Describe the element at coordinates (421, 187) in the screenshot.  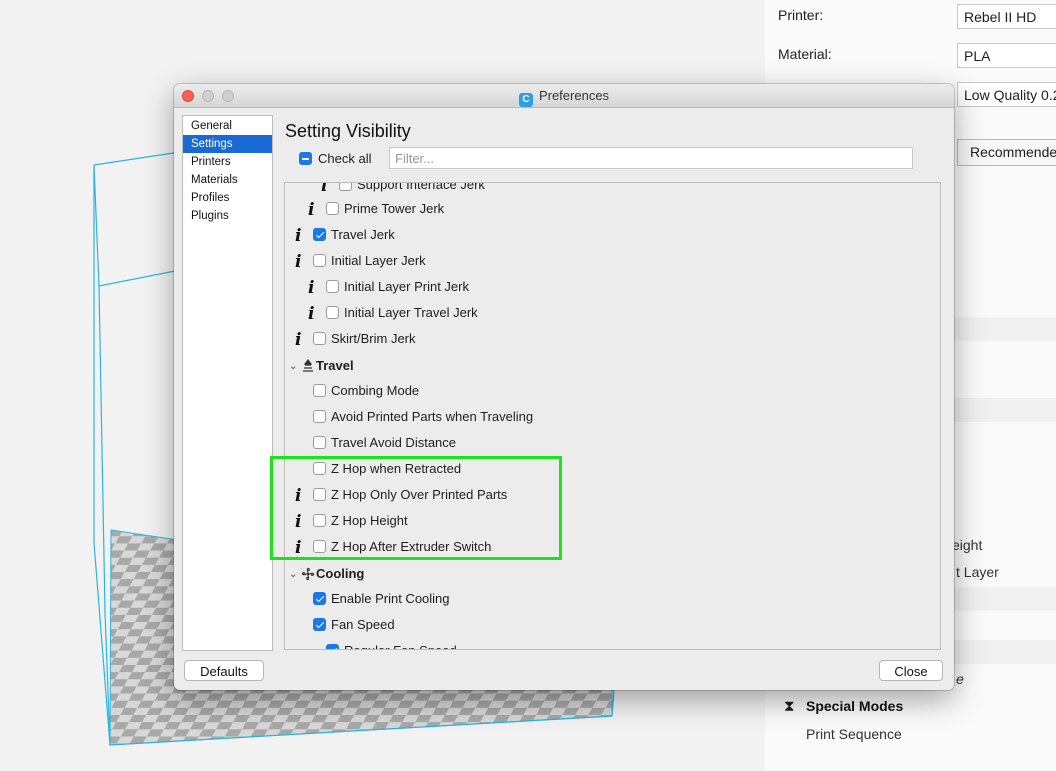
I see `setting-label: Support Interface Jerk` at that location.